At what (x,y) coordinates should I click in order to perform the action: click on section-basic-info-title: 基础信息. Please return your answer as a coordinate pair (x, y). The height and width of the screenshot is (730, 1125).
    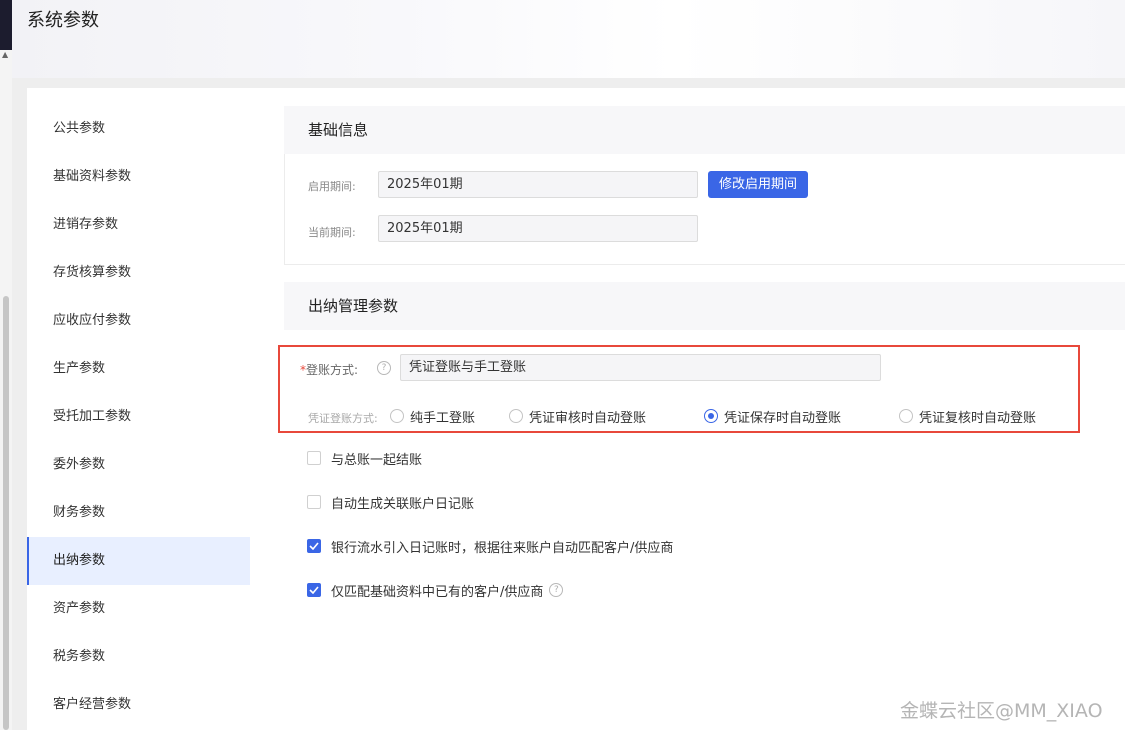
    Looking at the image, I should click on (704, 130).